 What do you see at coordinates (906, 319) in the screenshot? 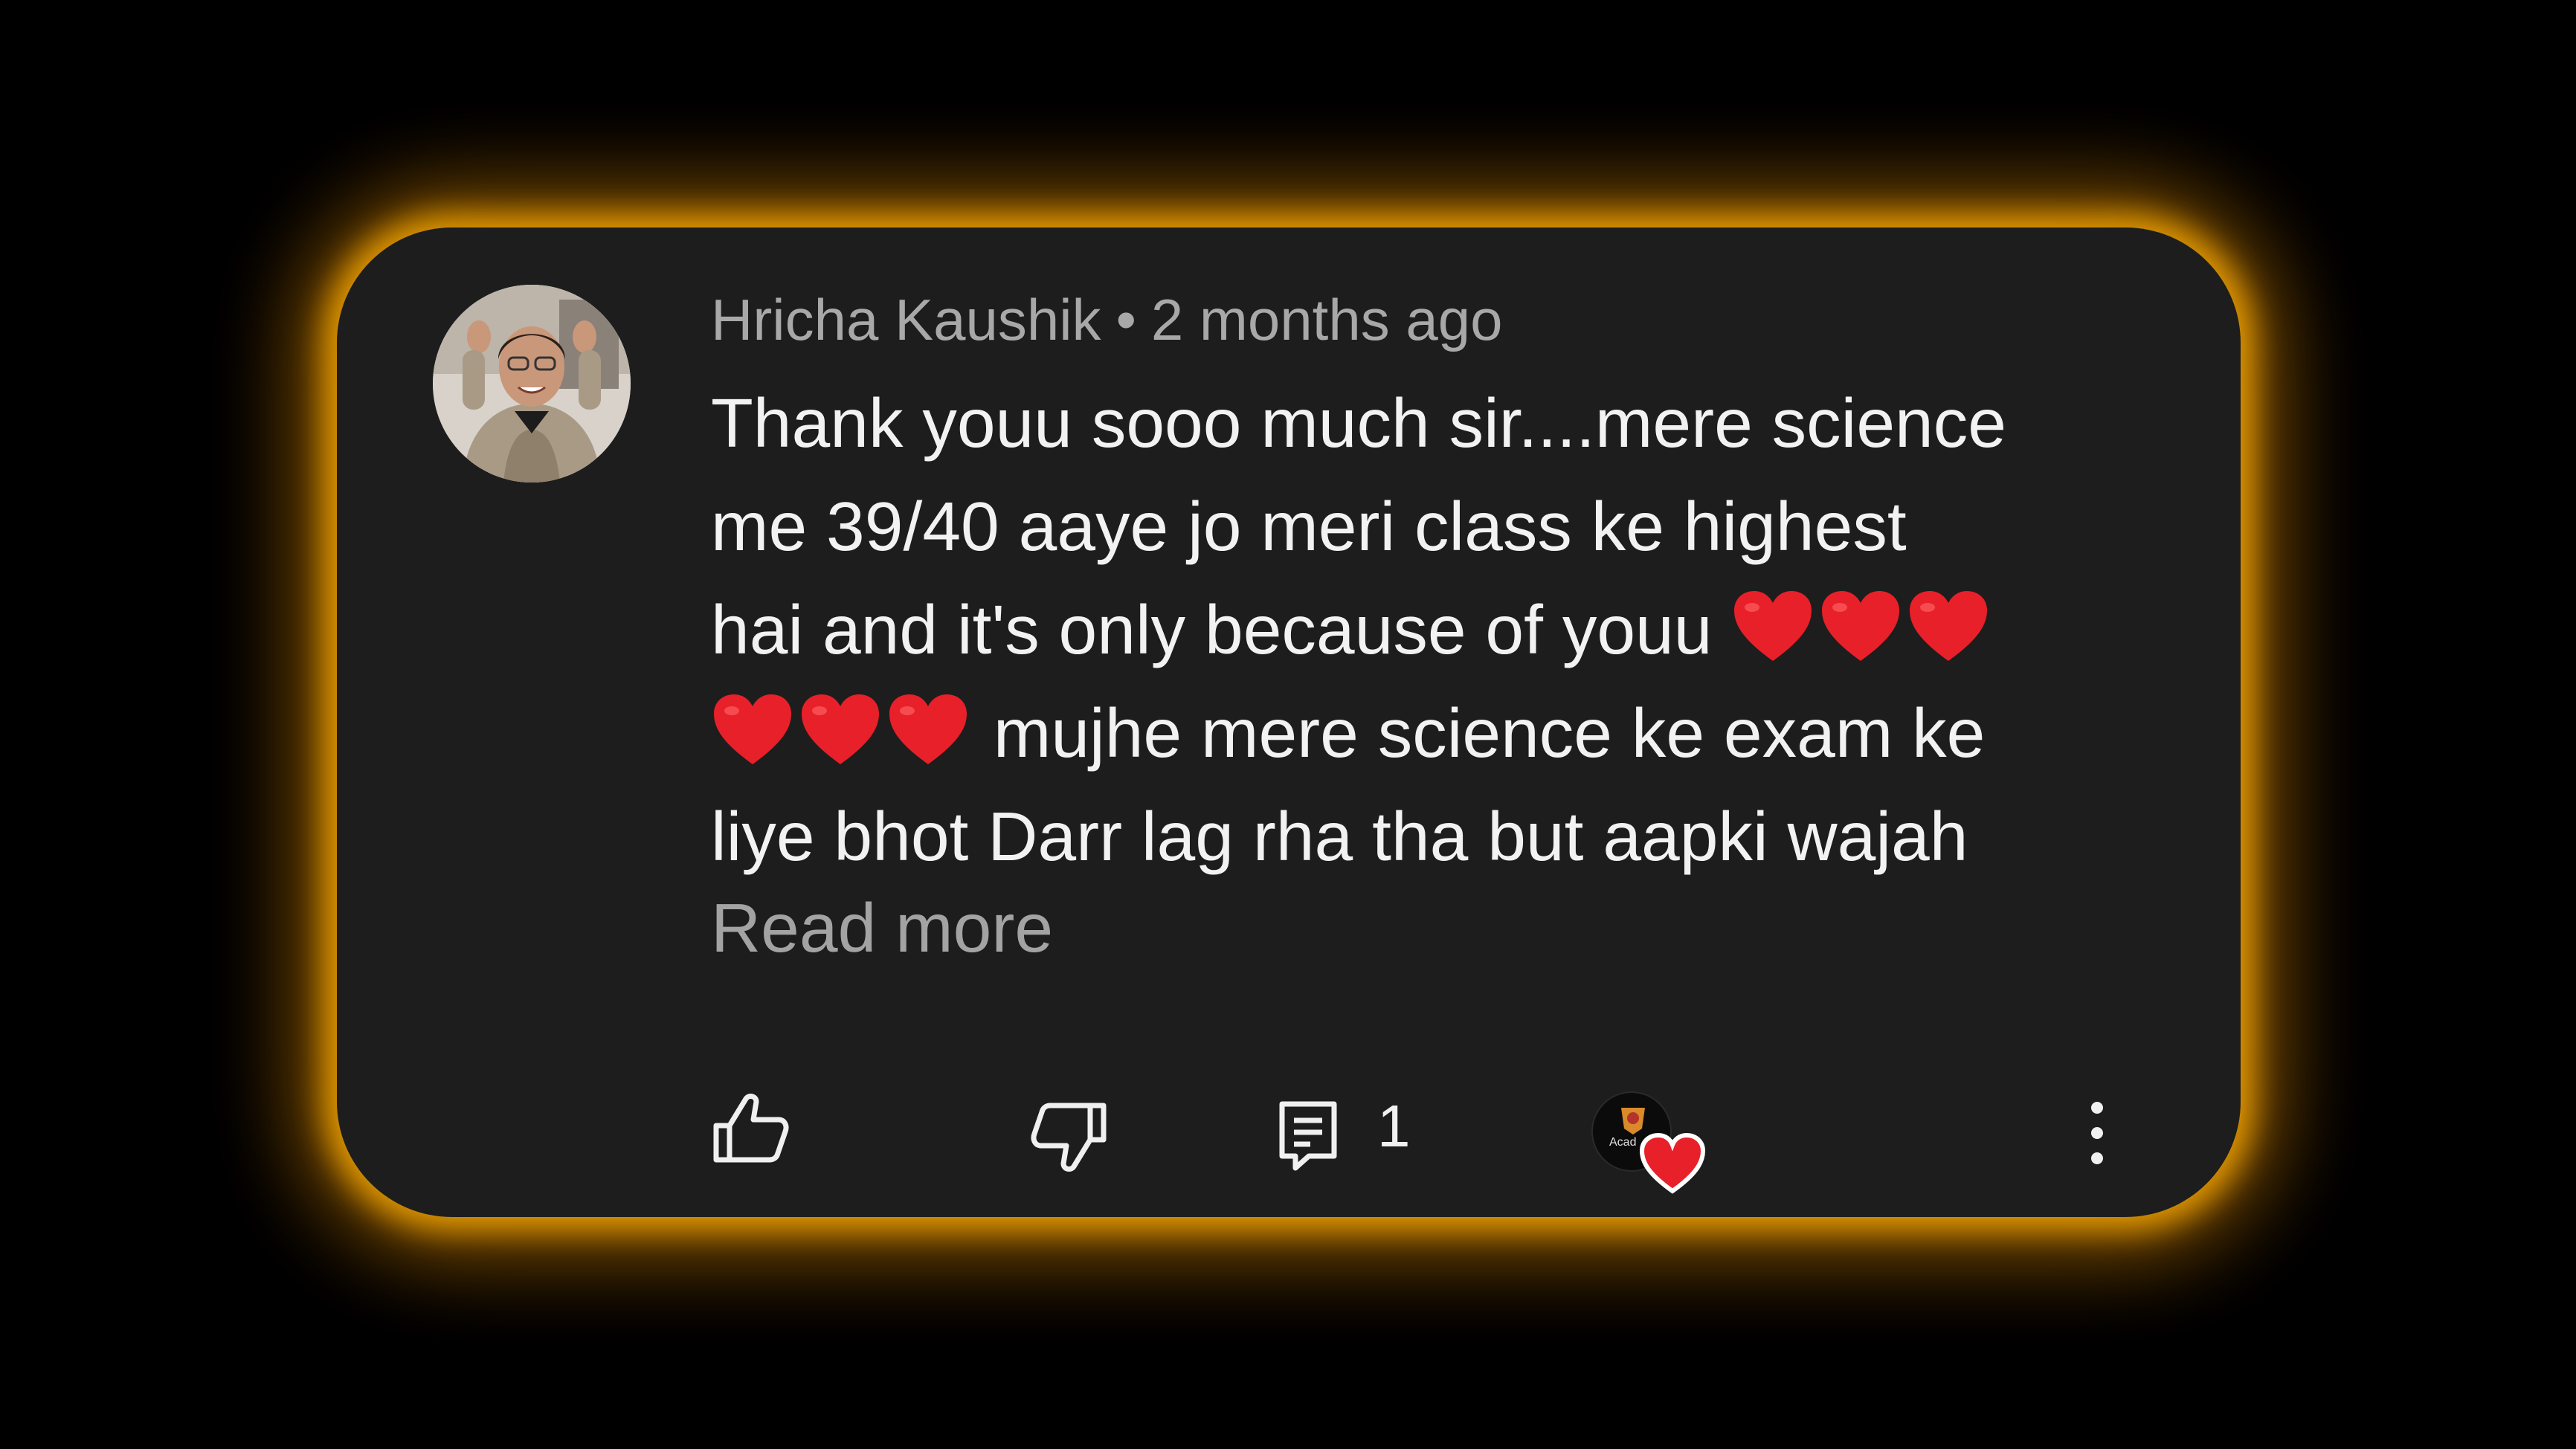
I see `author-name: Hricha Kaushik` at bounding box center [906, 319].